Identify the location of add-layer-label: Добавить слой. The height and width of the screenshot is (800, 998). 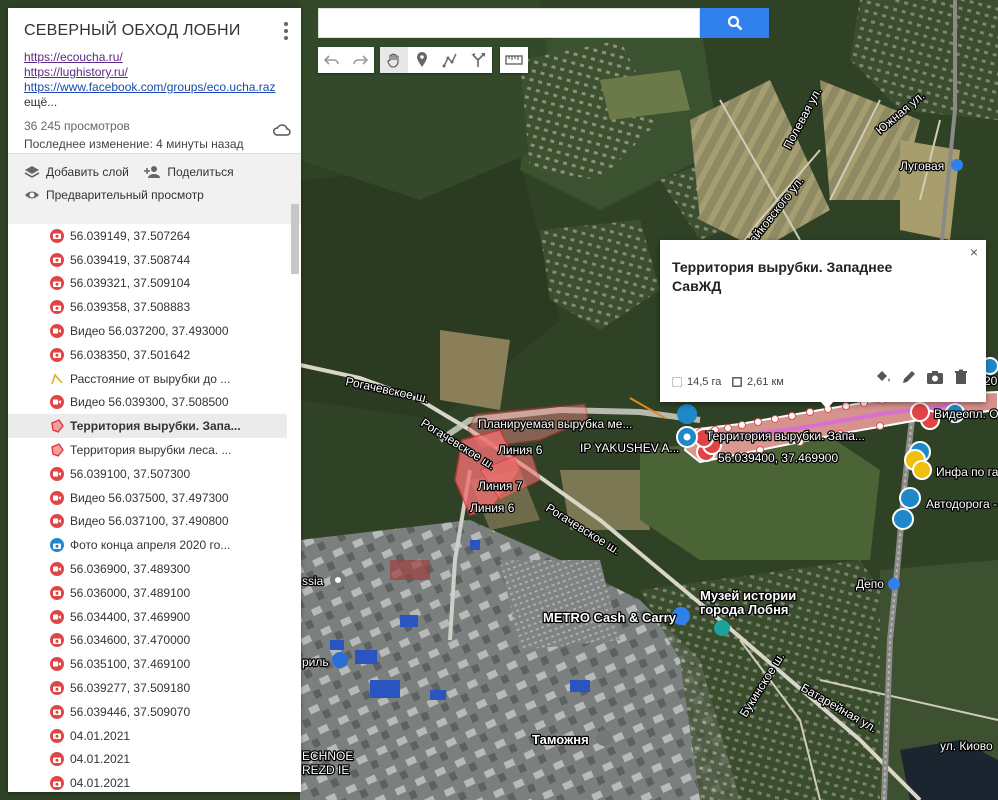
(87, 172).